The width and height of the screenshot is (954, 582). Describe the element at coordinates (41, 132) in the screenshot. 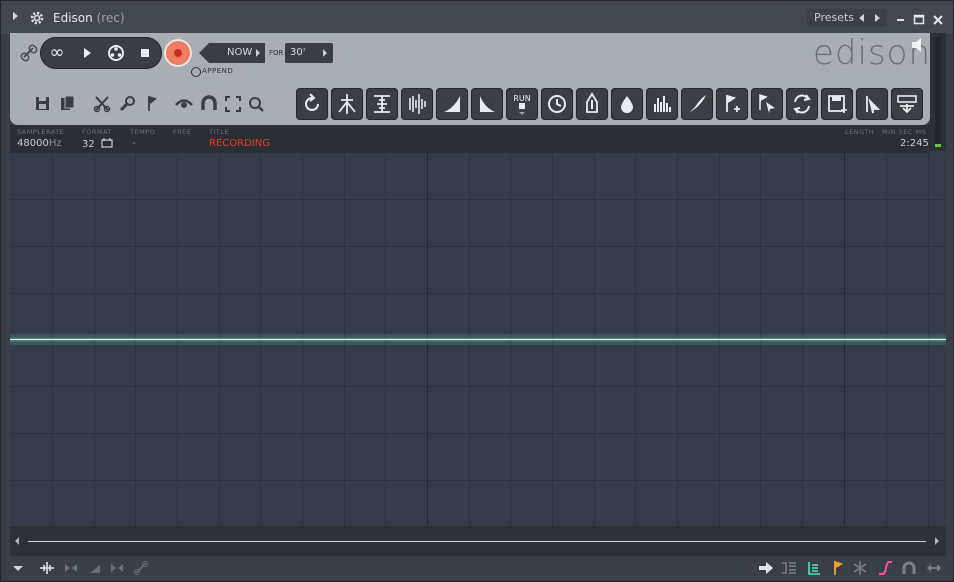

I see `samplerate-label: SAMPLERATE` at that location.